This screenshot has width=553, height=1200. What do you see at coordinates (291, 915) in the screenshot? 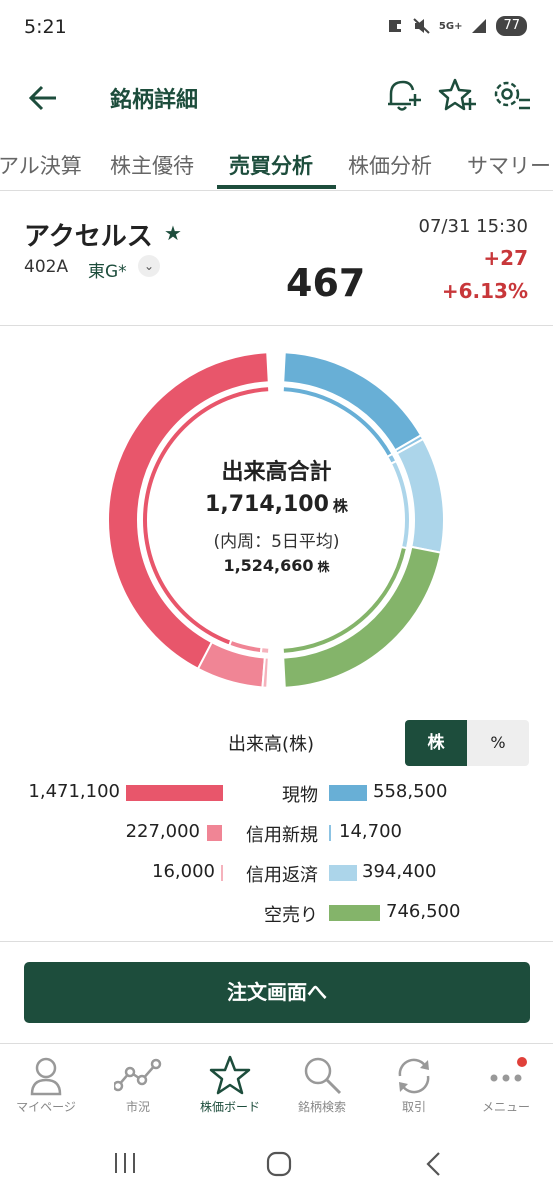
I see `legend-label: 空売り` at bounding box center [291, 915].